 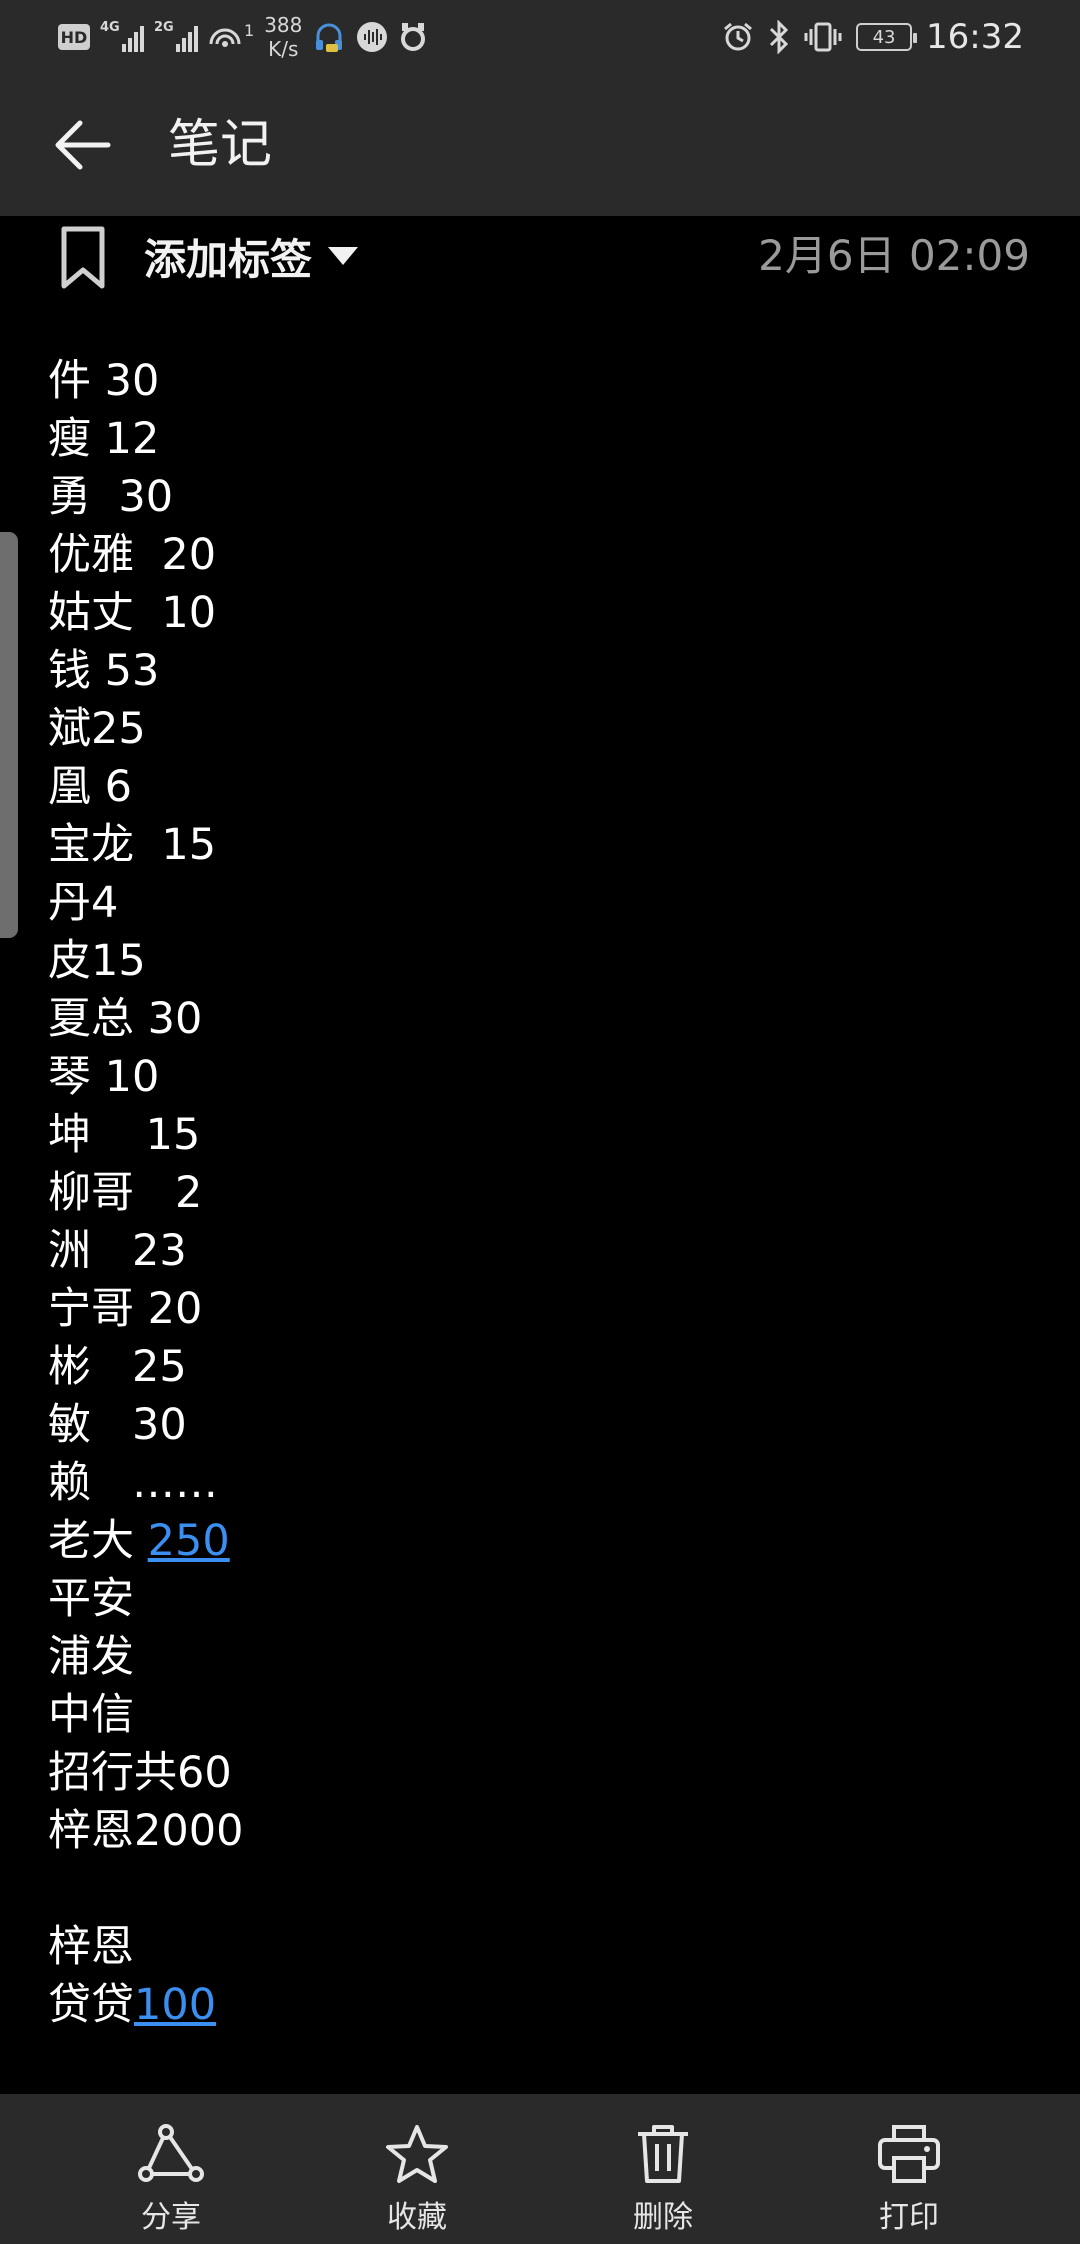 I want to click on sim2-signal-icon: 2G, so click(x=176, y=36).